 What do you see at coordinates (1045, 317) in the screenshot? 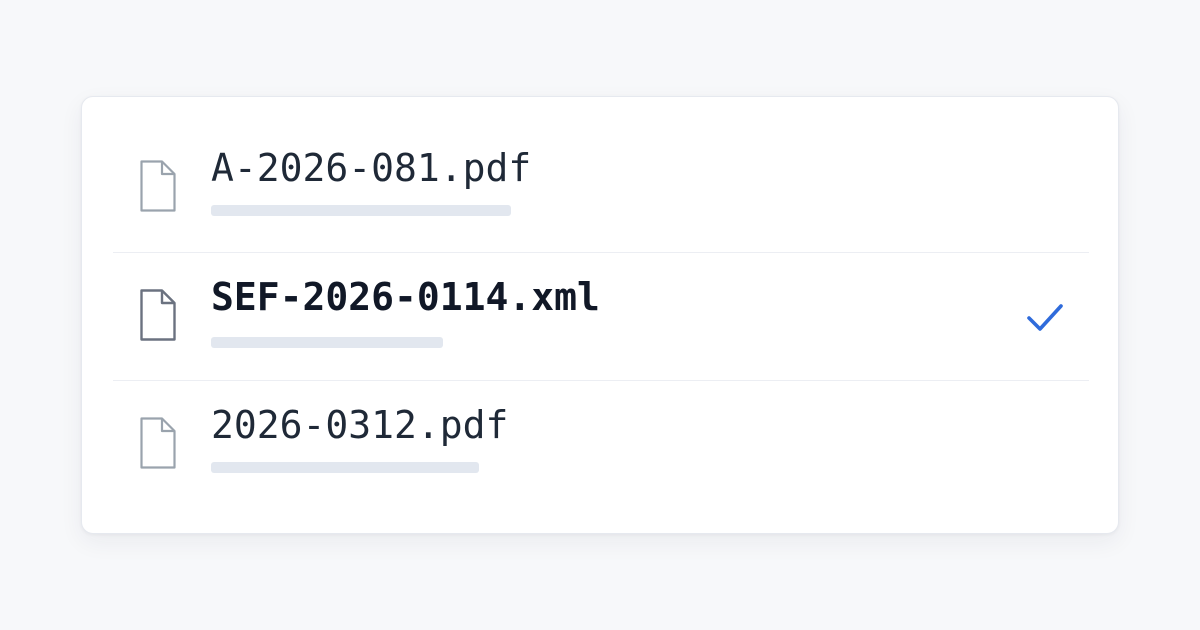
I see `checkmark-icon` at bounding box center [1045, 317].